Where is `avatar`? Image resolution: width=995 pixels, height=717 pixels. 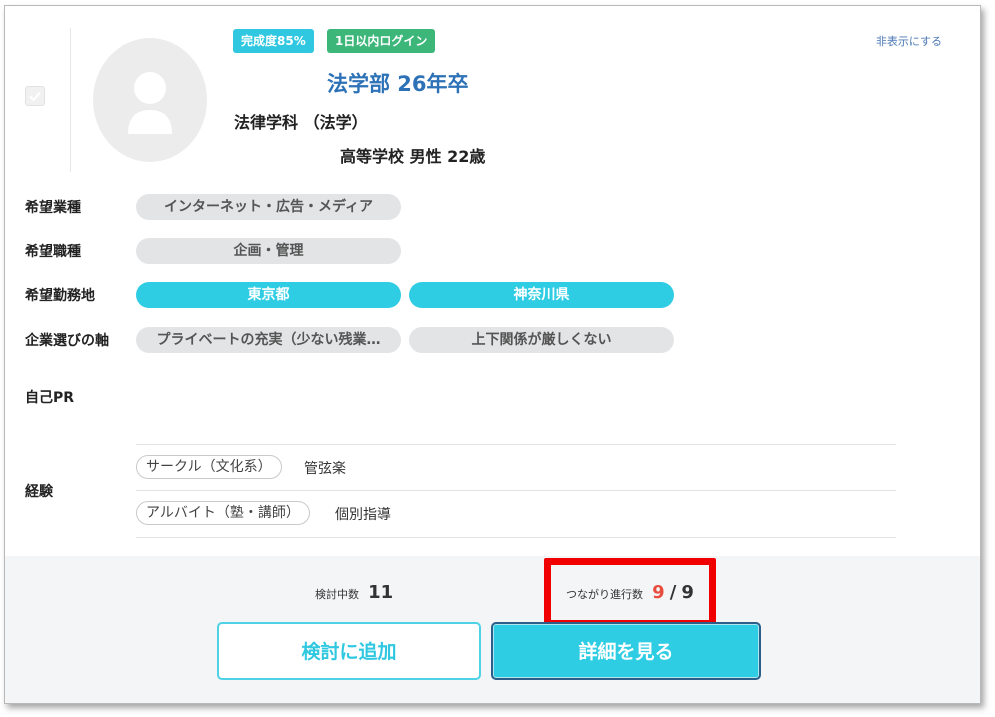 avatar is located at coordinates (150, 100).